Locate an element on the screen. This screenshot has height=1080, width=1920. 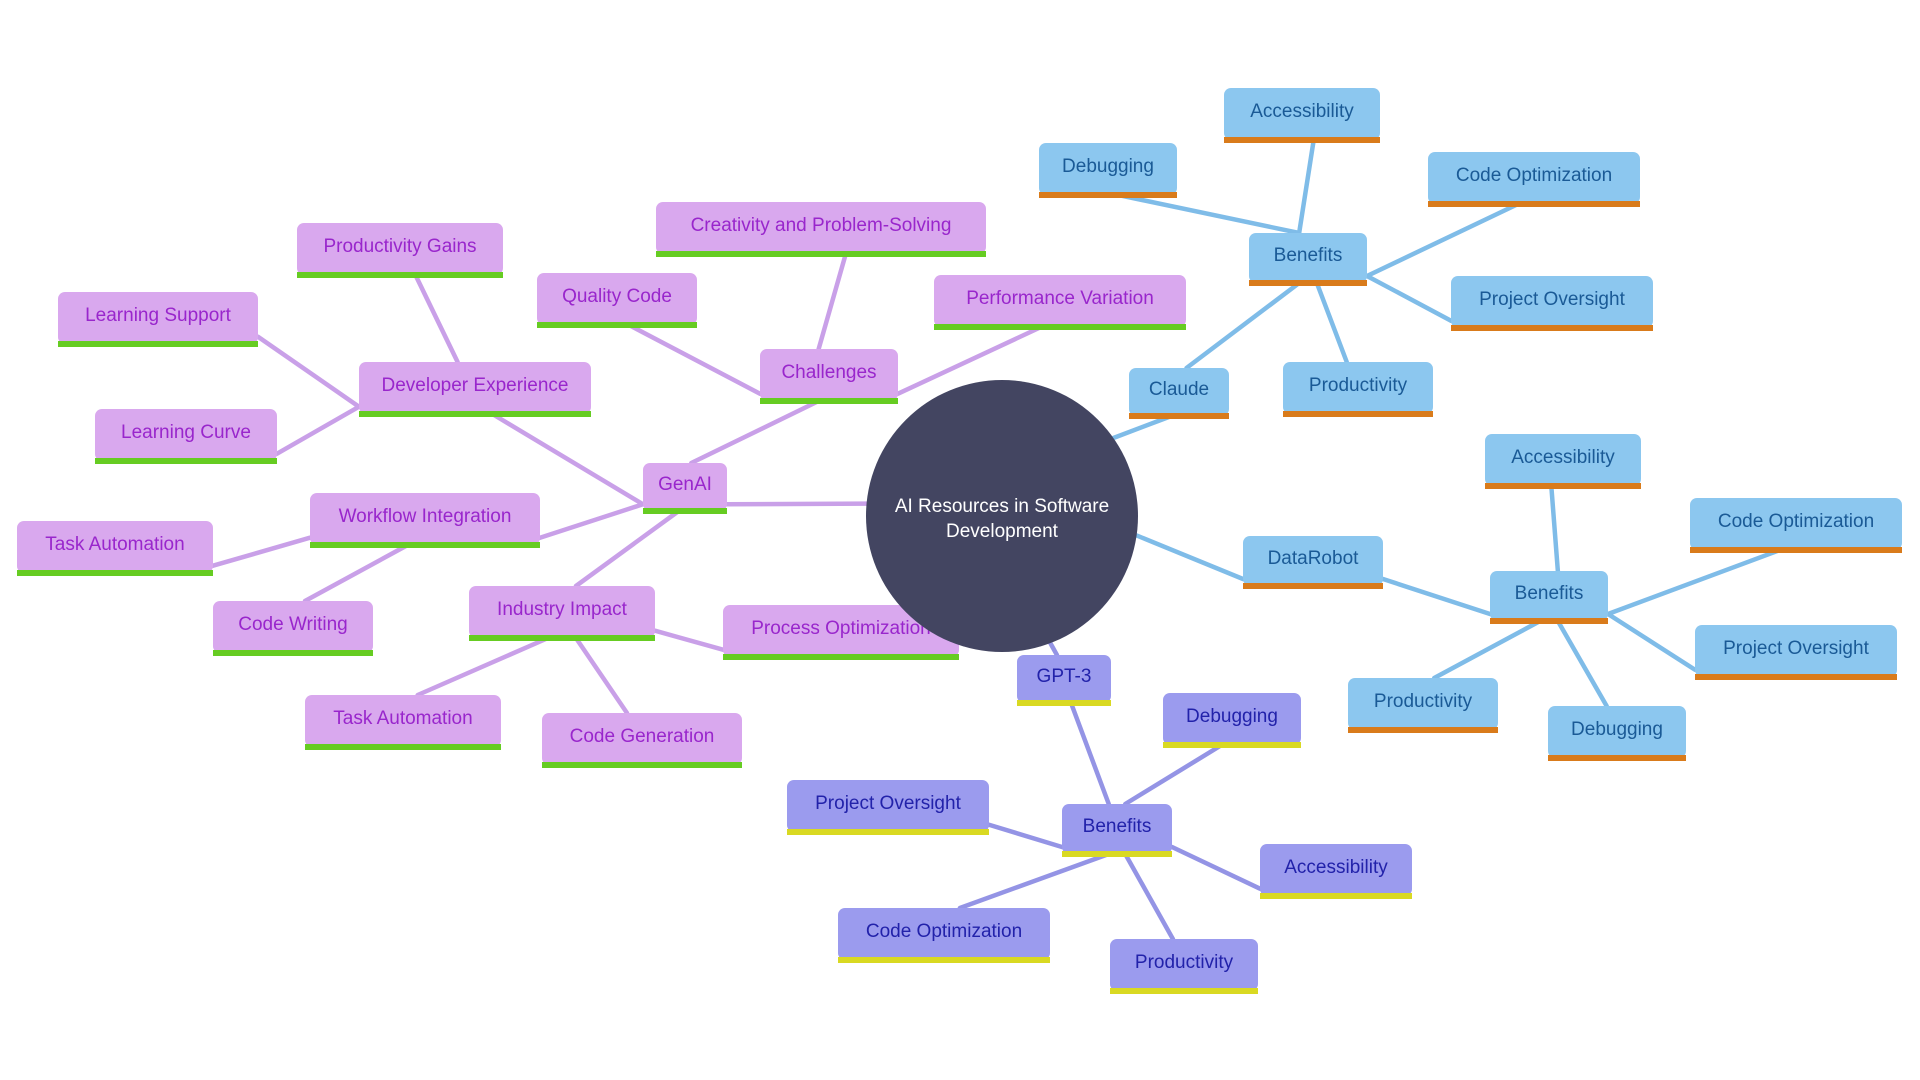
node-g_proj: Project Oversight is located at coordinates (888, 807).